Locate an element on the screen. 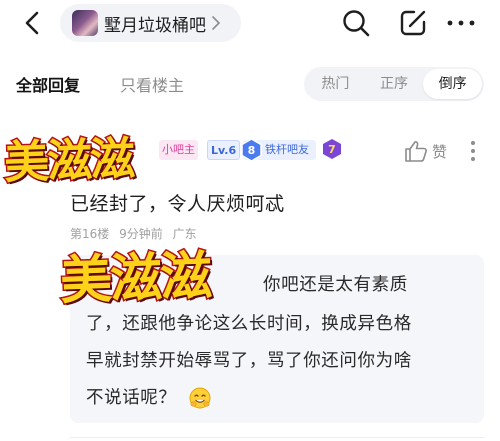 The image size is (500, 441). purple-level-number: 7 is located at coordinates (332, 149).